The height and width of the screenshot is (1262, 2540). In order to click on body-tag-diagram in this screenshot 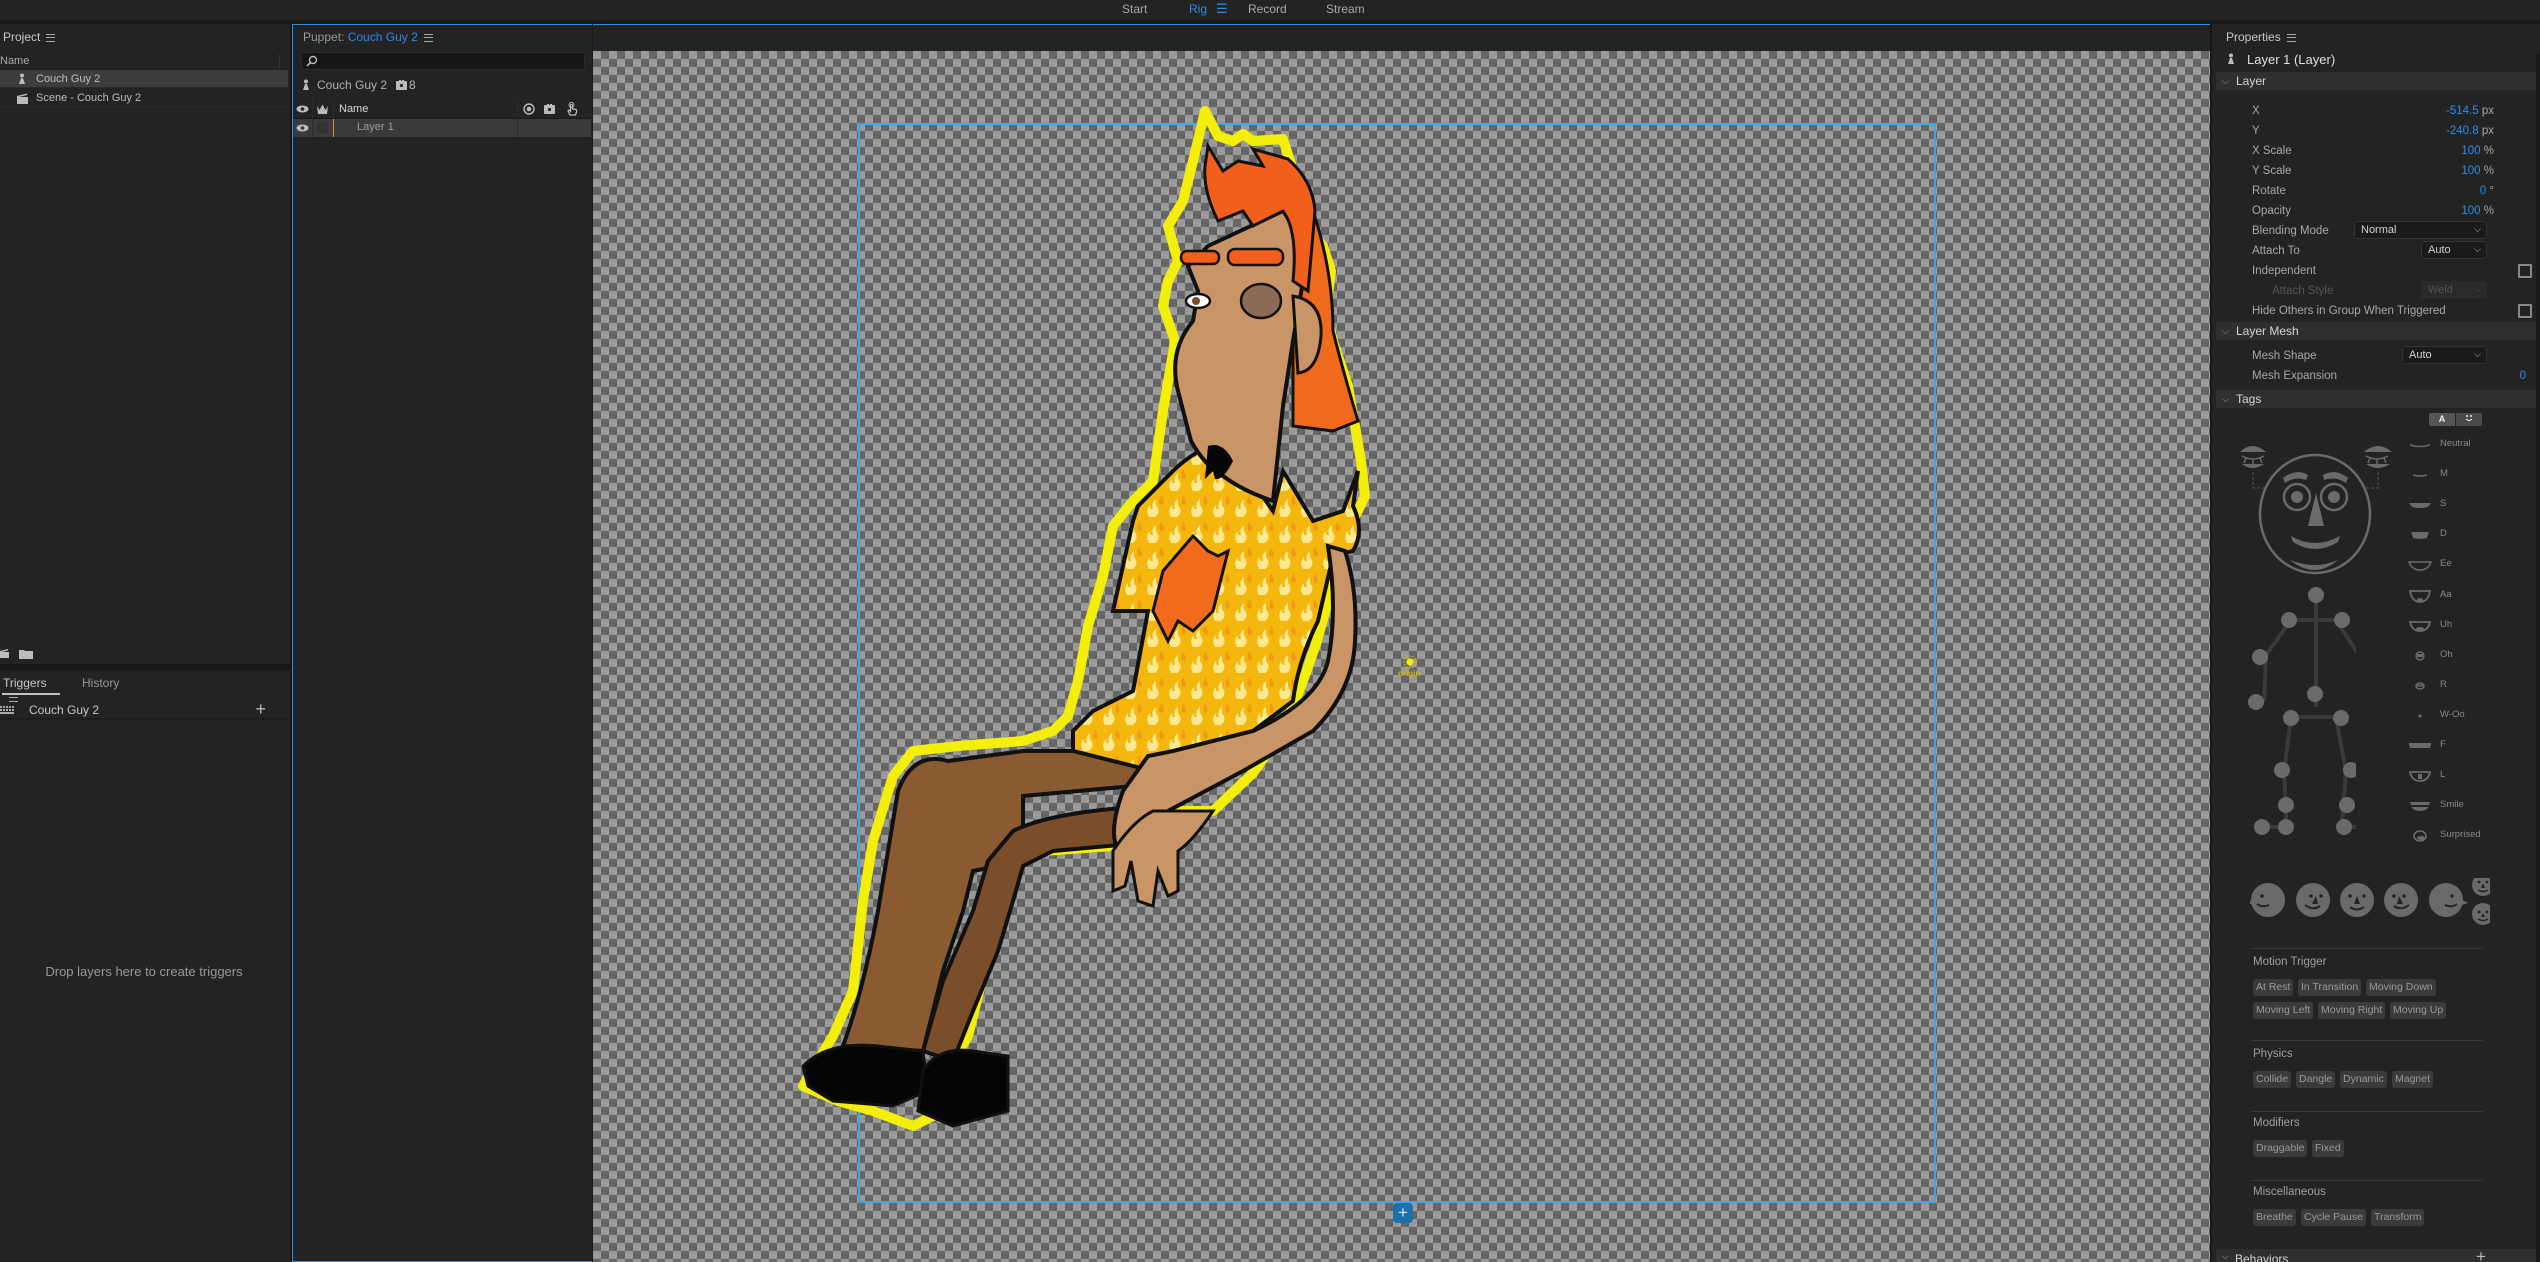, I will do `click(2301, 712)`.